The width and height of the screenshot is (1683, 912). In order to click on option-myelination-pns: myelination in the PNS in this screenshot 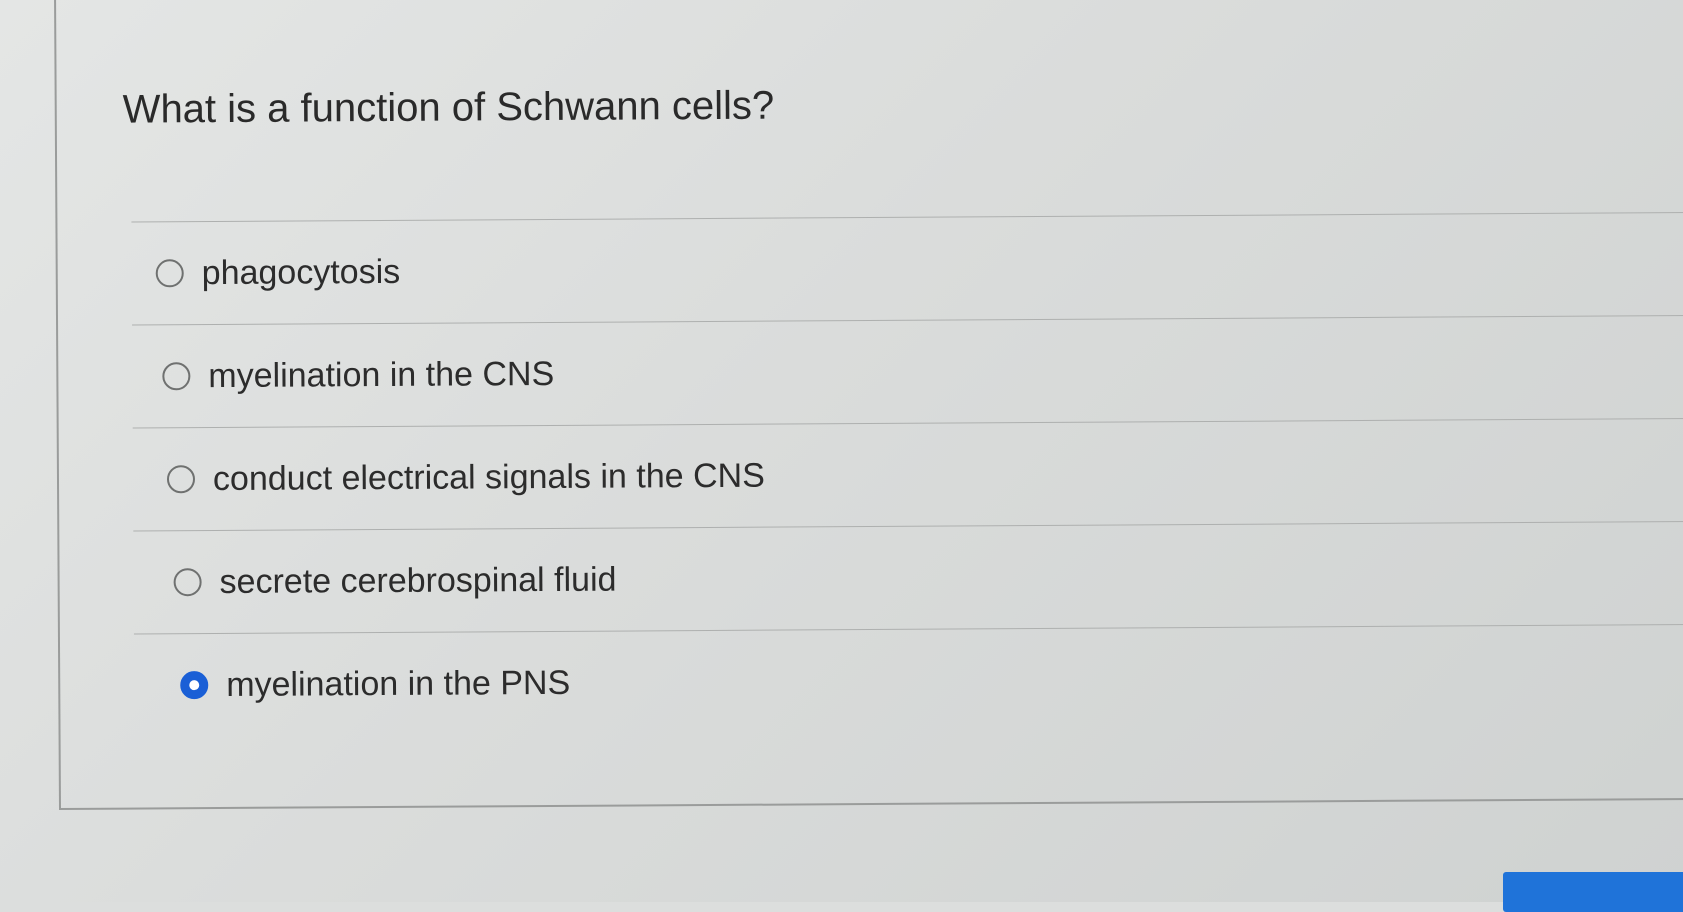, I will do `click(908, 681)`.